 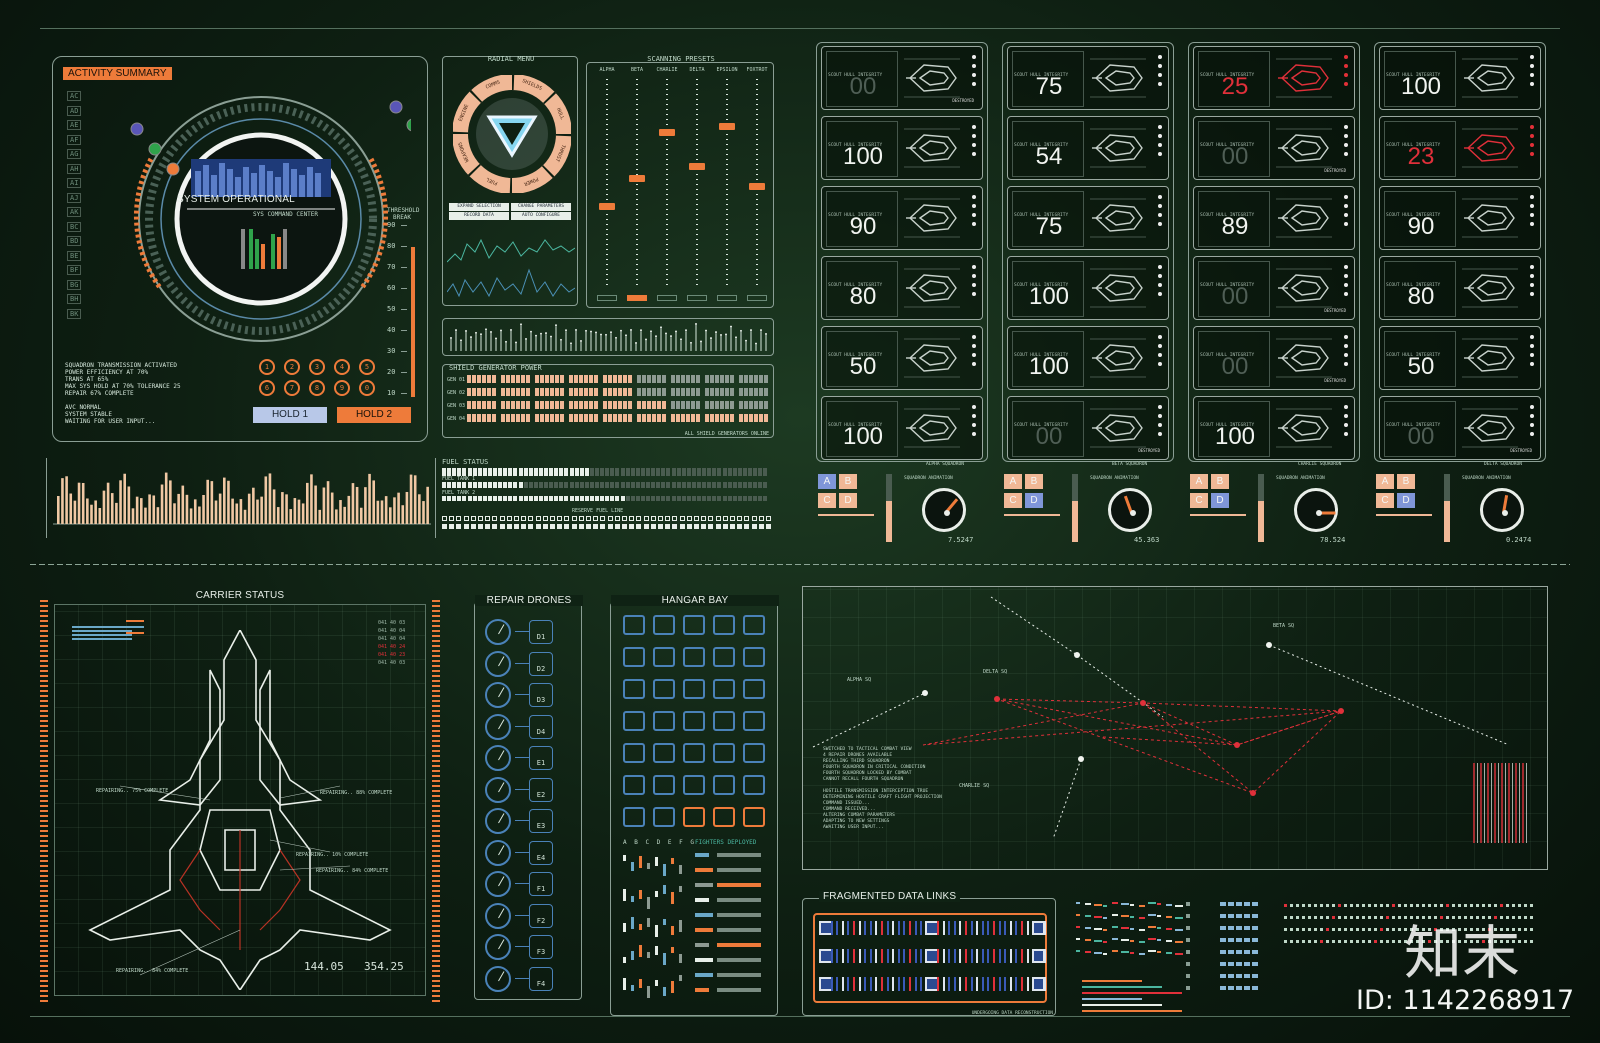 I want to click on radial-action: RECORD DATA, so click(x=479, y=216).